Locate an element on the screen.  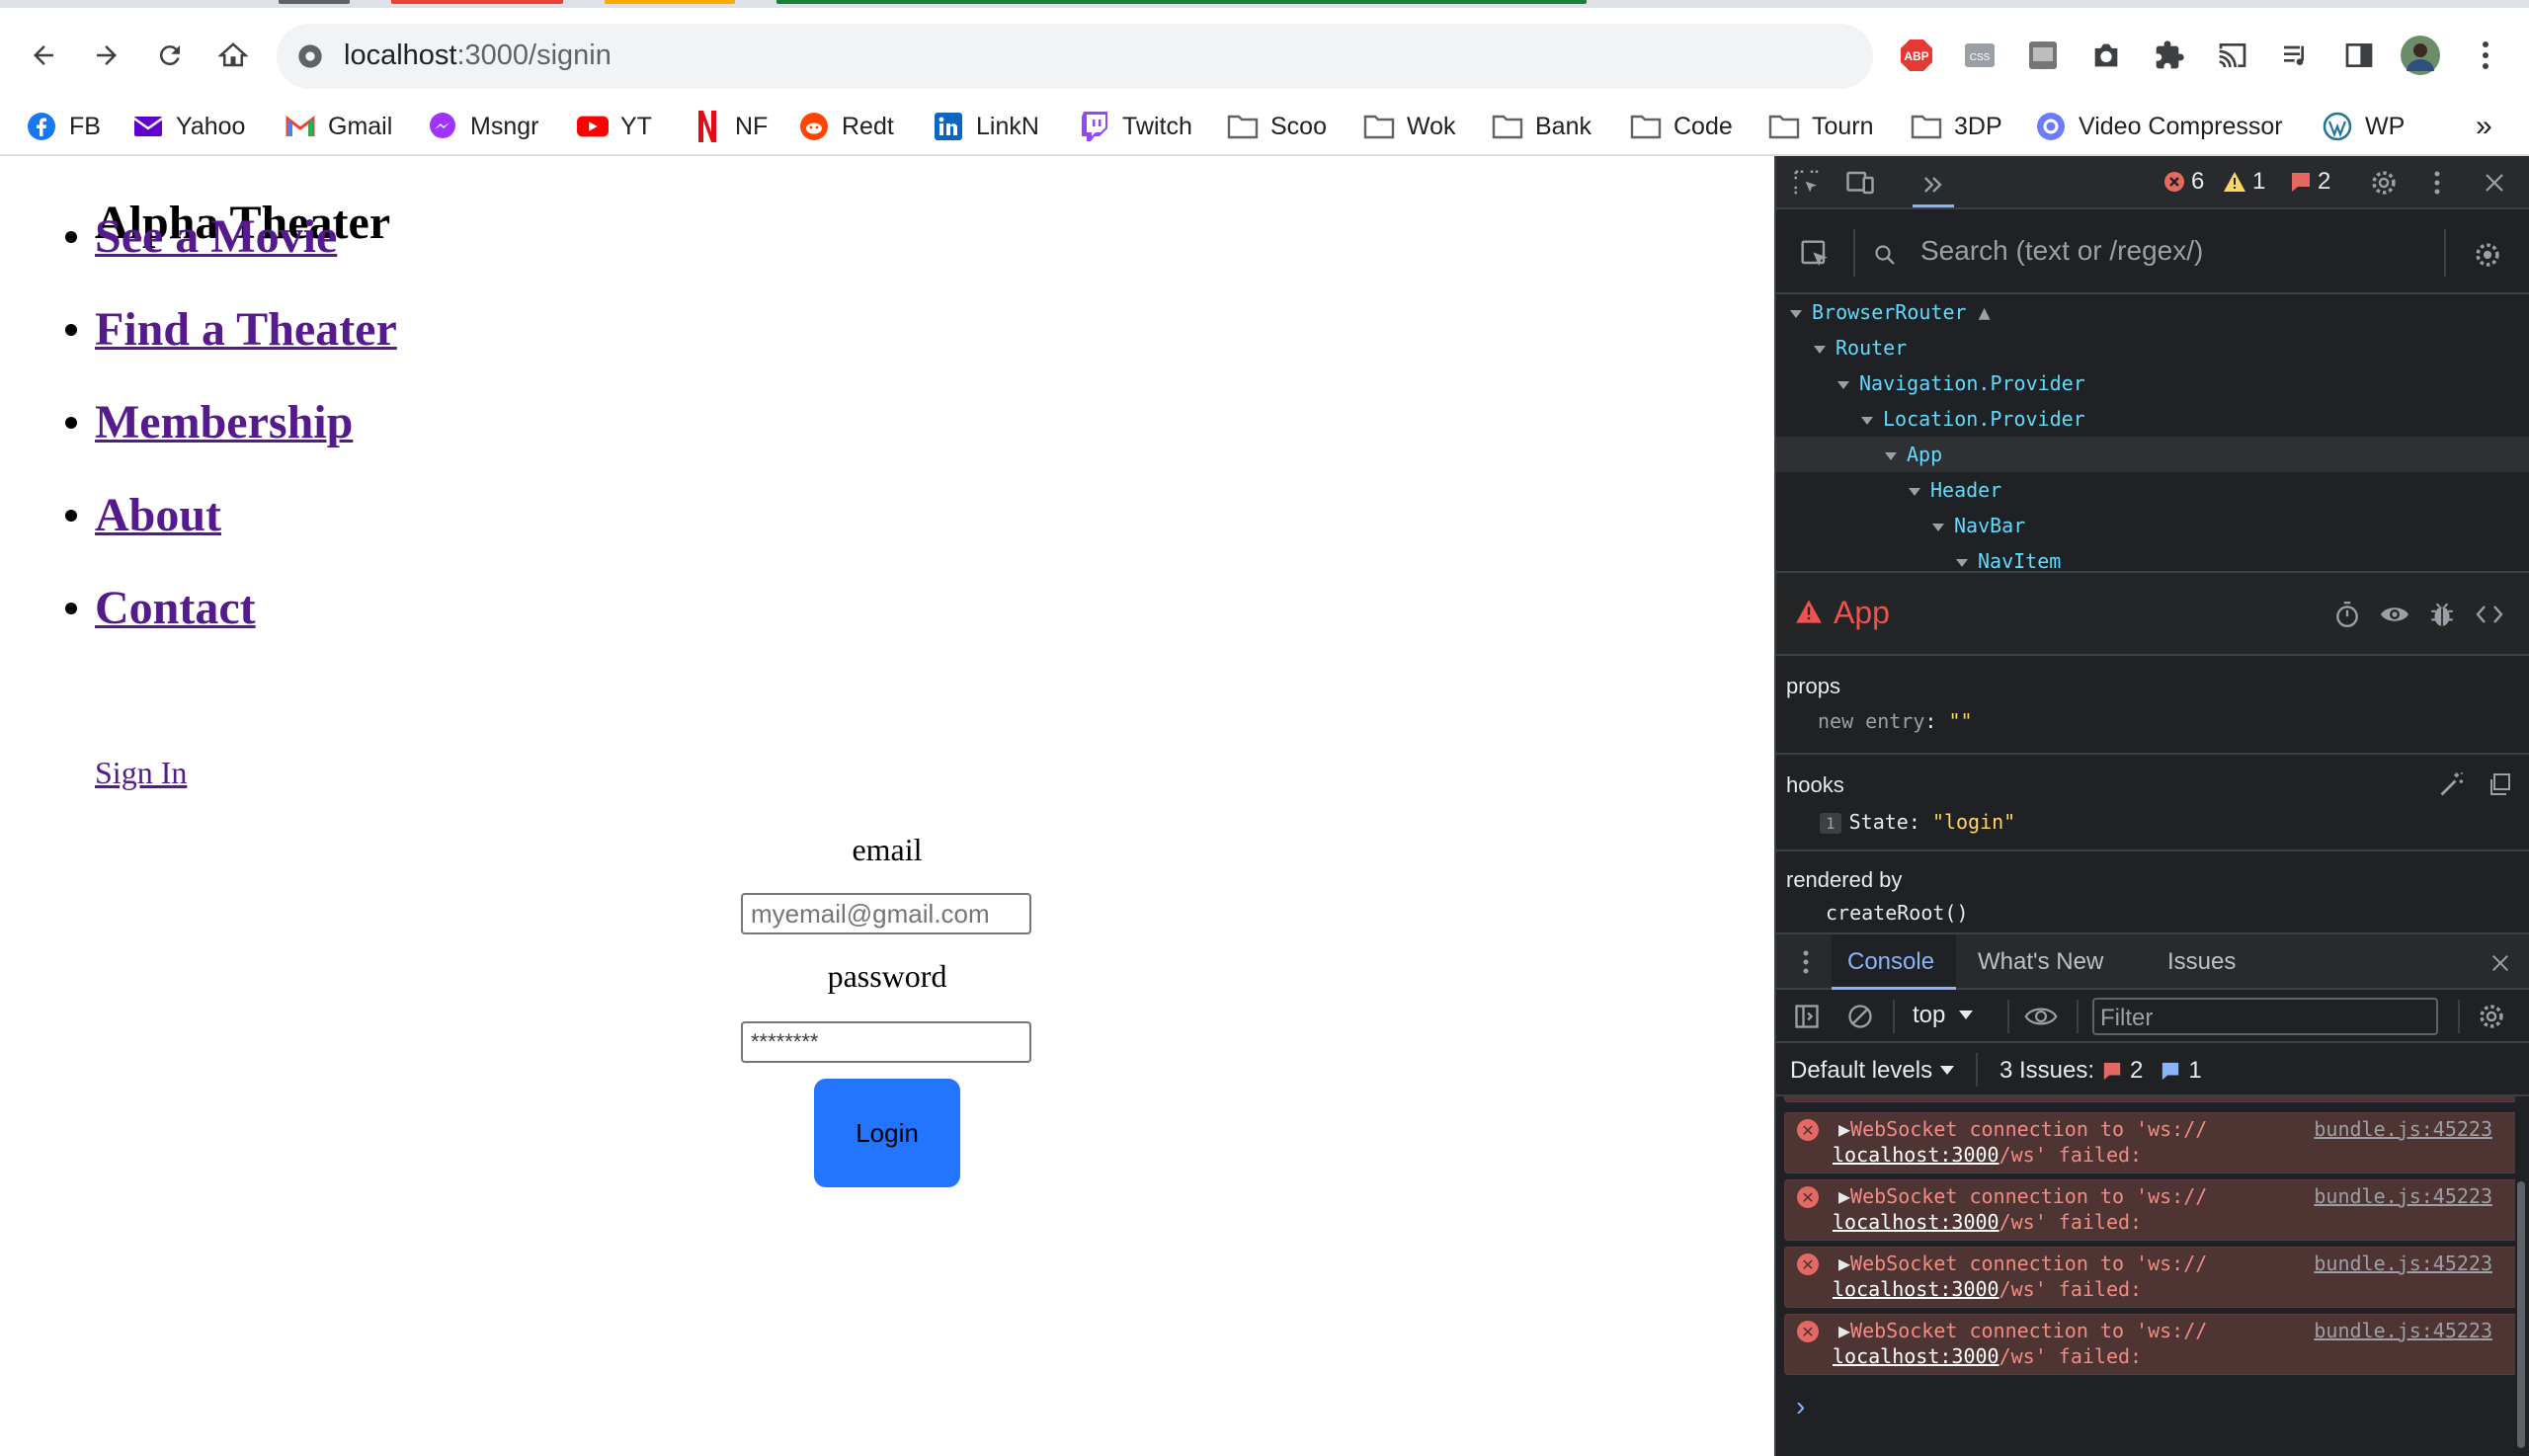
nav-link-membership: Membership is located at coordinates (224, 422).